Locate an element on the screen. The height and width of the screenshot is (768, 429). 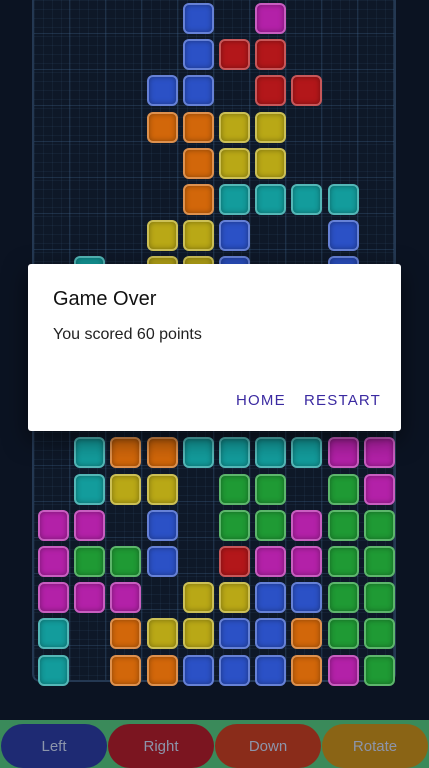
left-button: Left is located at coordinates (54, 746).